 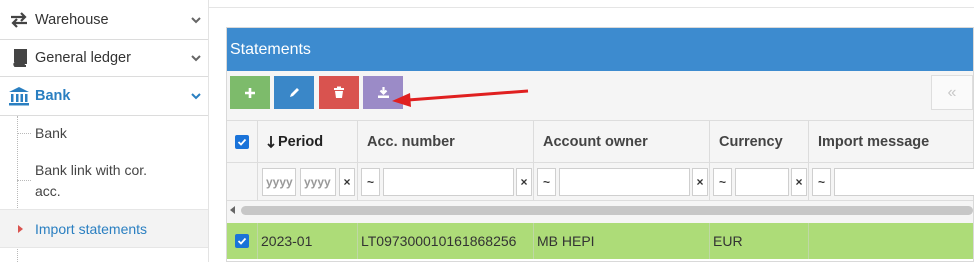 I want to click on sidebar-subitem-label: Bank link with cor. acc., so click(x=91, y=180).